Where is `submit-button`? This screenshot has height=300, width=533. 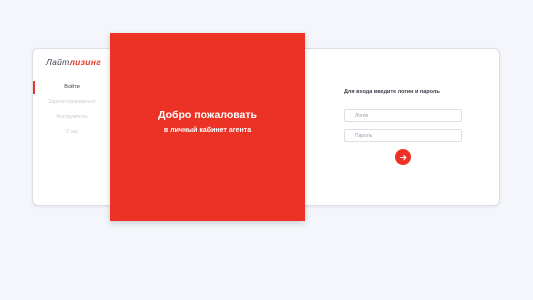
submit-button is located at coordinates (403, 157).